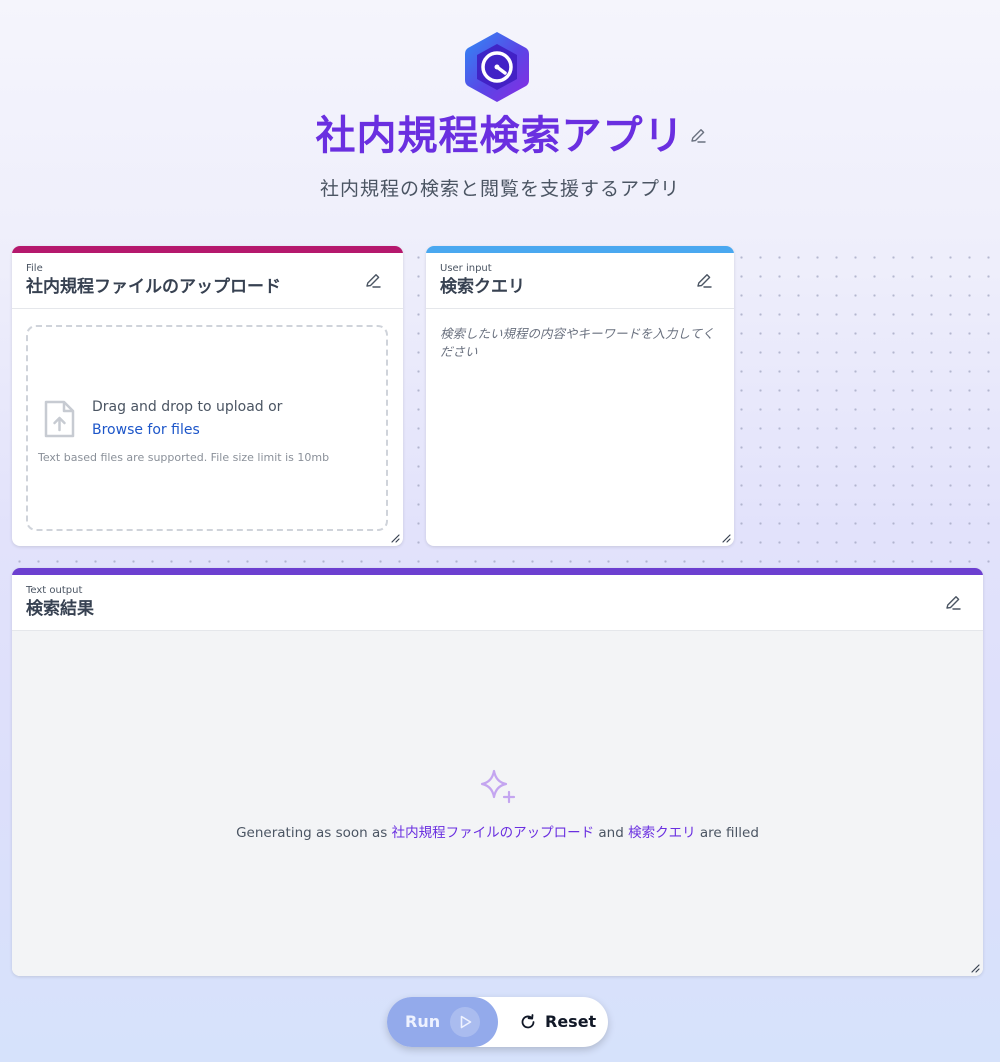  I want to click on card-title: 検索結果, so click(60, 609).